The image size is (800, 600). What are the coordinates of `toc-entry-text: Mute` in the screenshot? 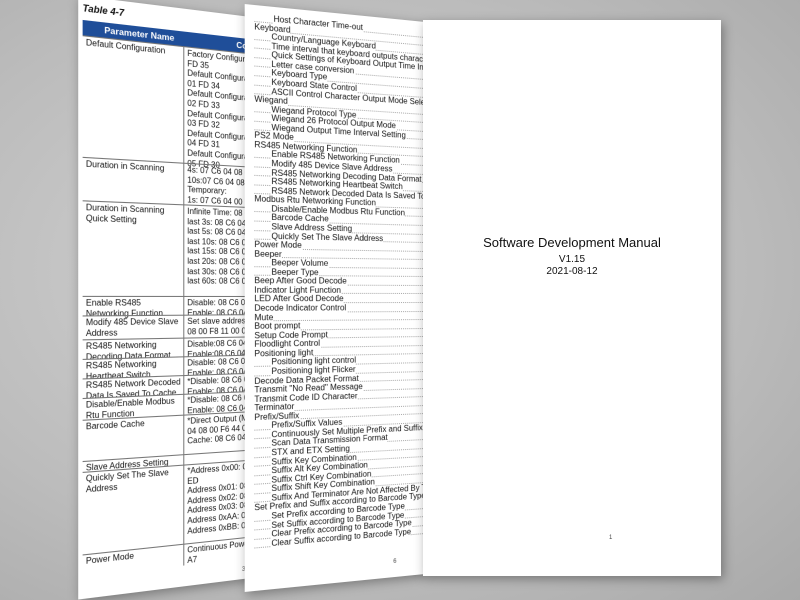 It's located at (263, 317).